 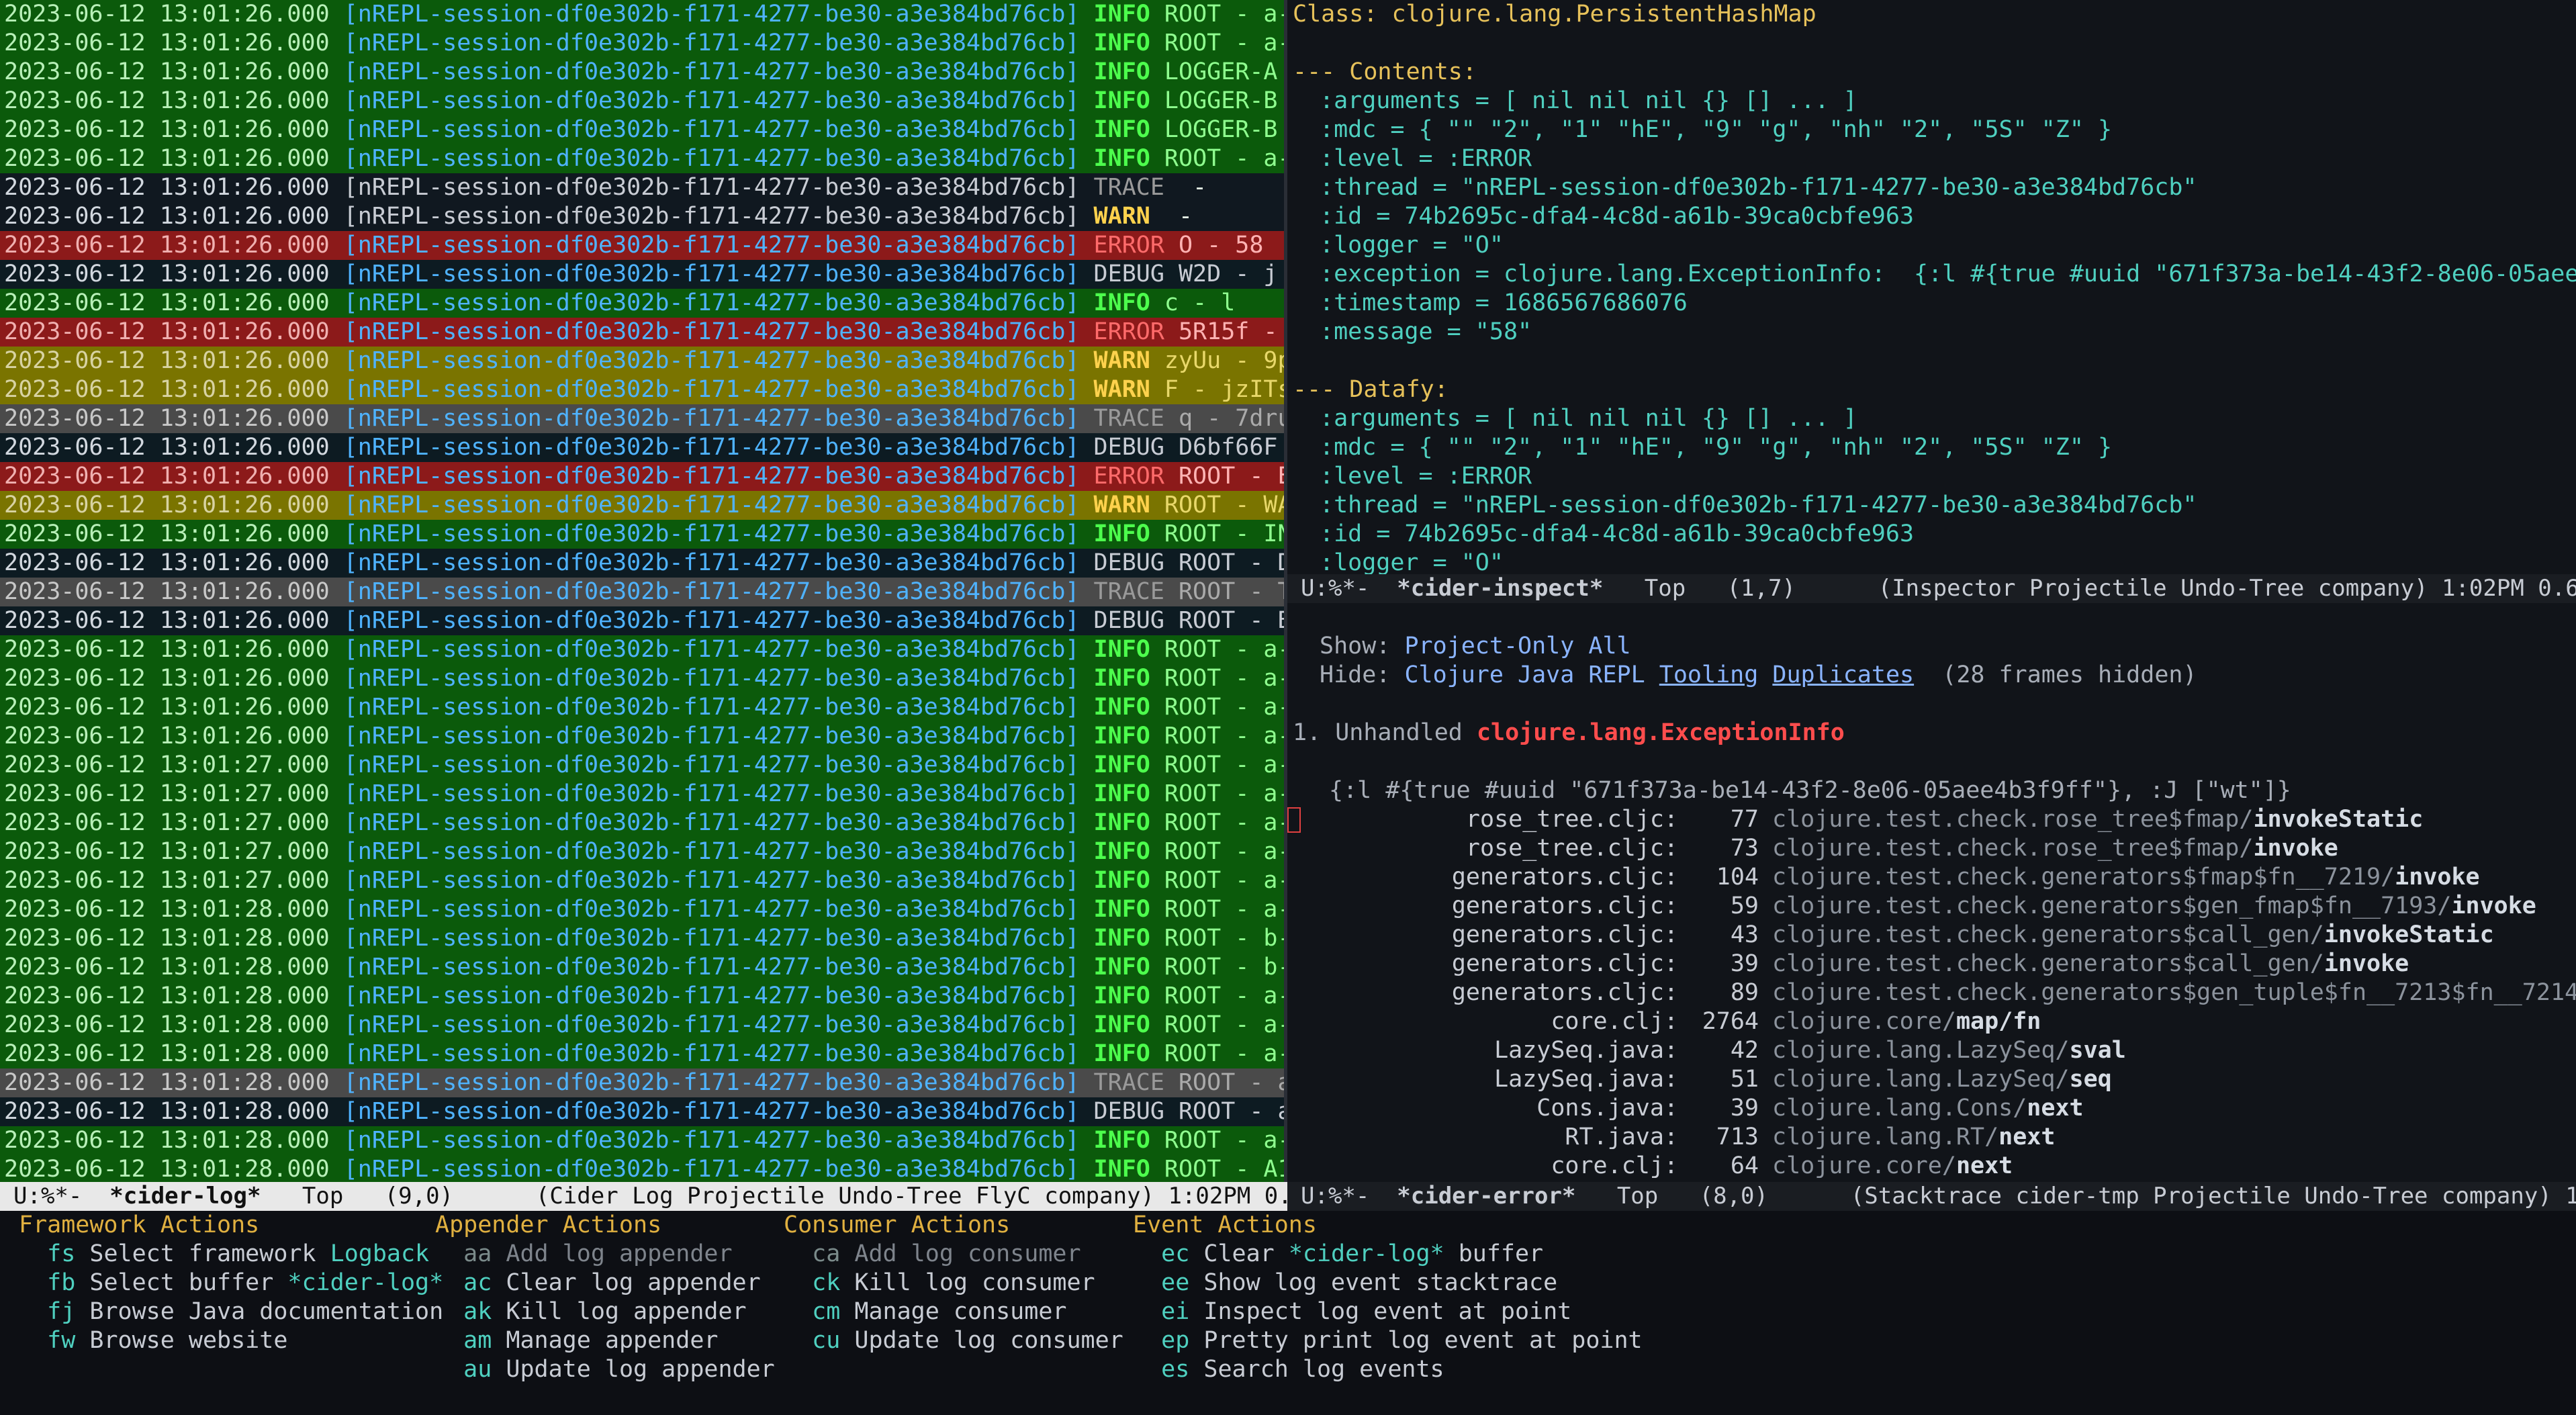 I want to click on consumer-action-ck: ck Kill log consumer, so click(x=953, y=1283).